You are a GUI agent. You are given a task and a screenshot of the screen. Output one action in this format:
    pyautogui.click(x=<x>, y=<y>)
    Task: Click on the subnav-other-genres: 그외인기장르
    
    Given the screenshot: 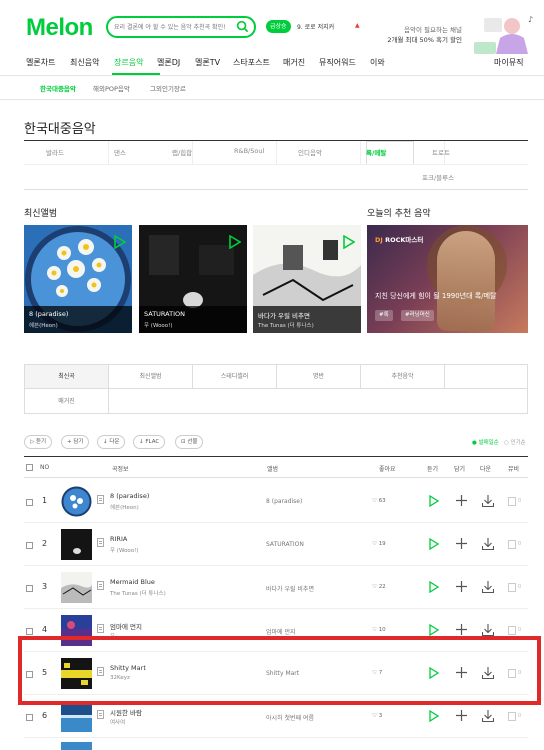 What is the action you would take?
    pyautogui.click(x=168, y=88)
    